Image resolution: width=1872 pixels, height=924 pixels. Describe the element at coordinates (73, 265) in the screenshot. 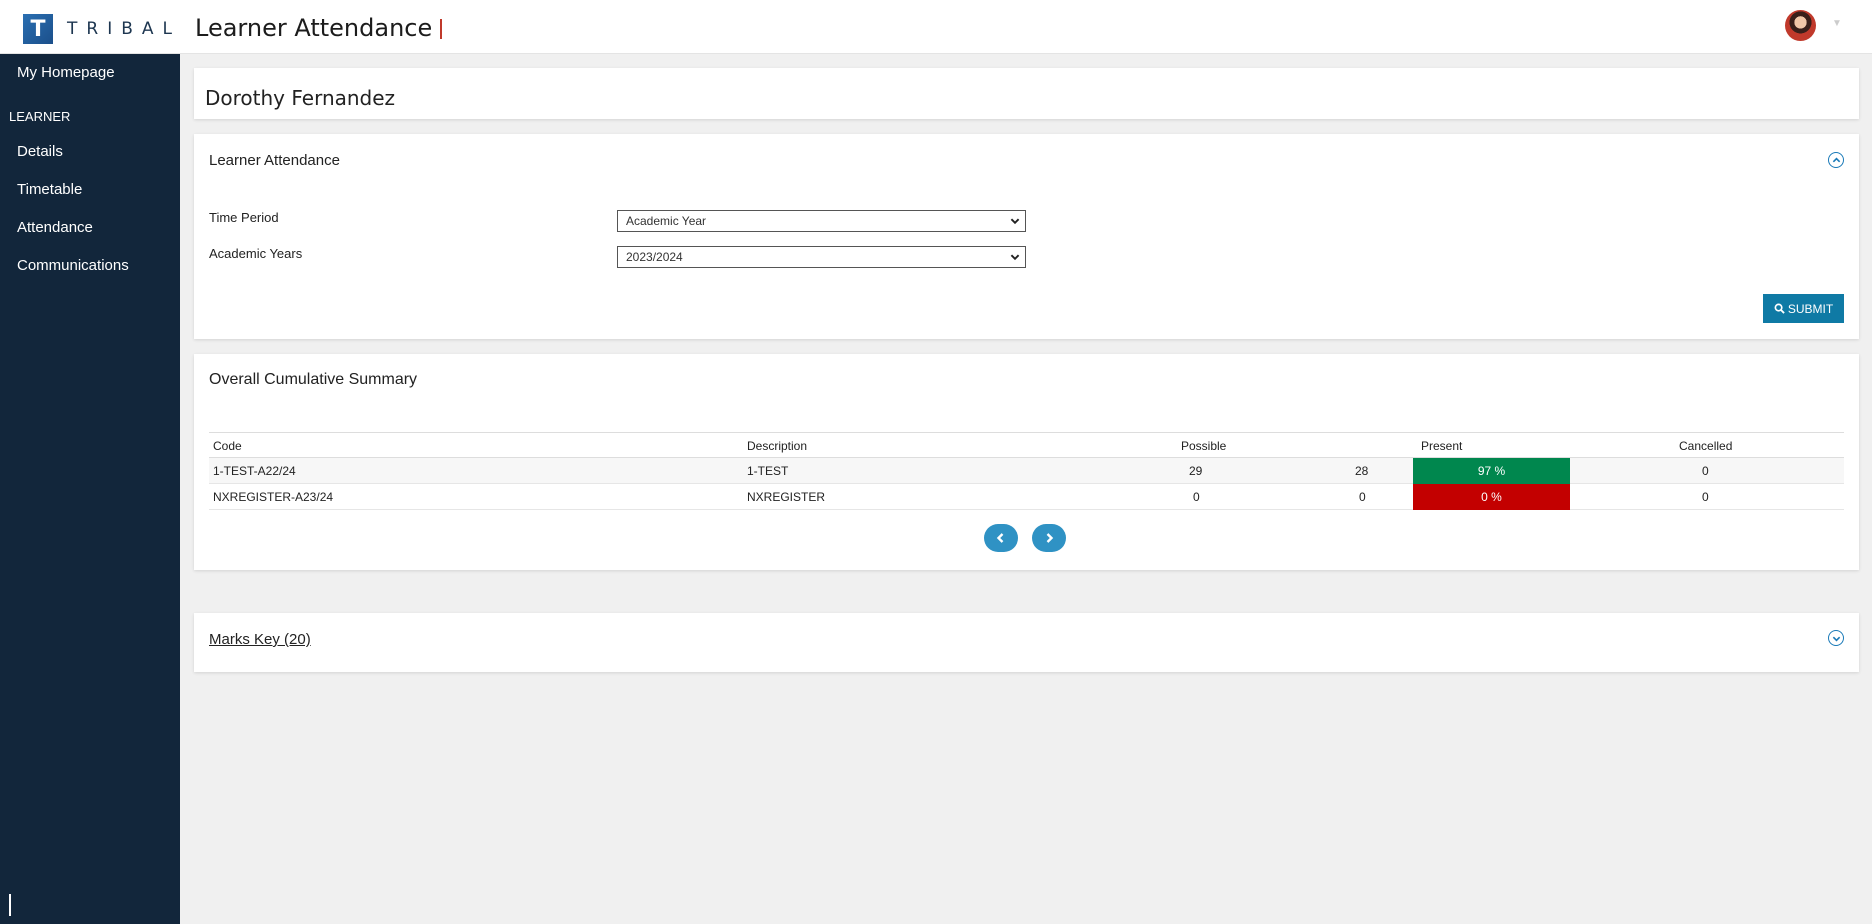

I see `sidebar-item-communications: Communications` at that location.